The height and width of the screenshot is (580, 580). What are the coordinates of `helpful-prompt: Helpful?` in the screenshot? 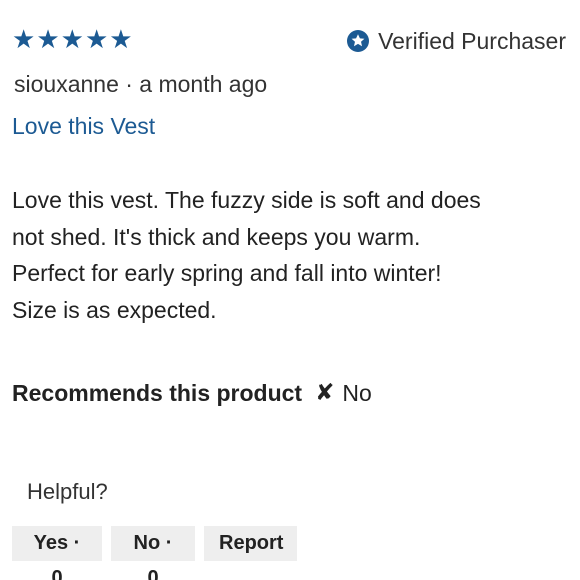 It's located at (67, 491).